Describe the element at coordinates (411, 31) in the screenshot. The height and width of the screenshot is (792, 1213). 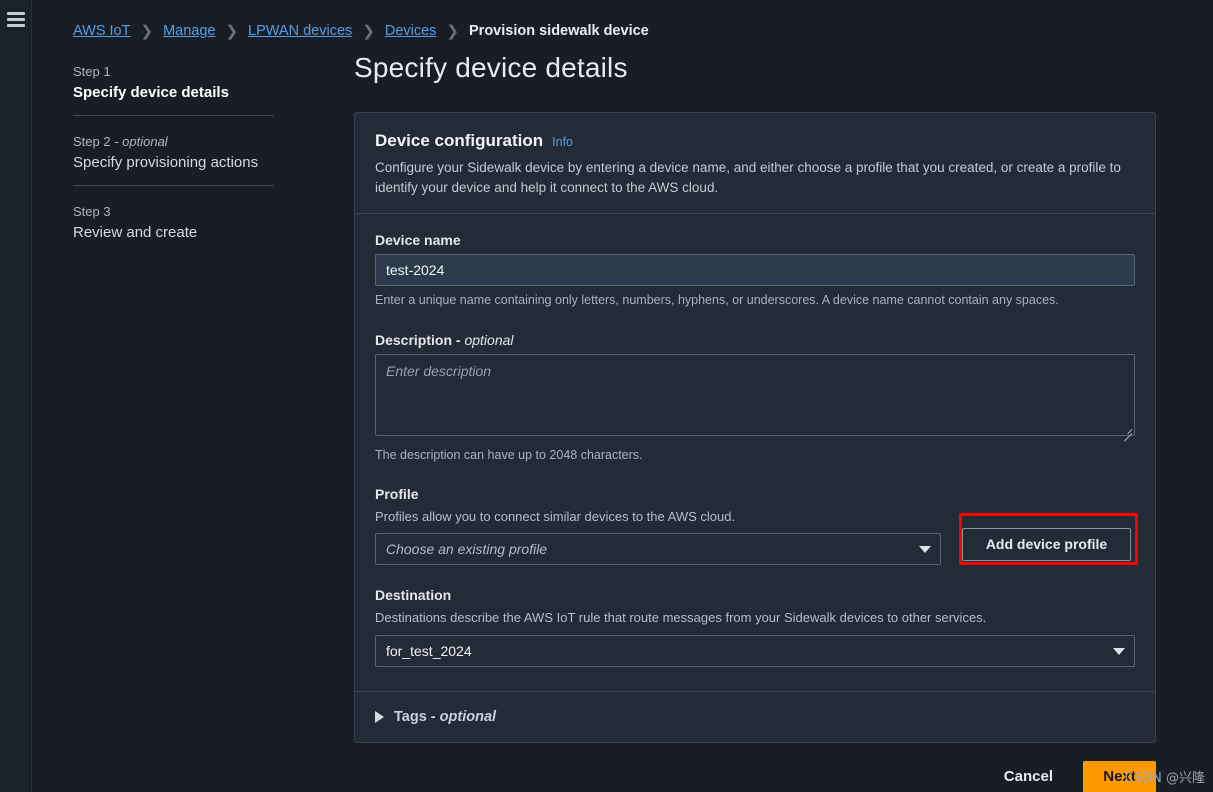
I see `breadcrumb-item-devices: Devices` at that location.